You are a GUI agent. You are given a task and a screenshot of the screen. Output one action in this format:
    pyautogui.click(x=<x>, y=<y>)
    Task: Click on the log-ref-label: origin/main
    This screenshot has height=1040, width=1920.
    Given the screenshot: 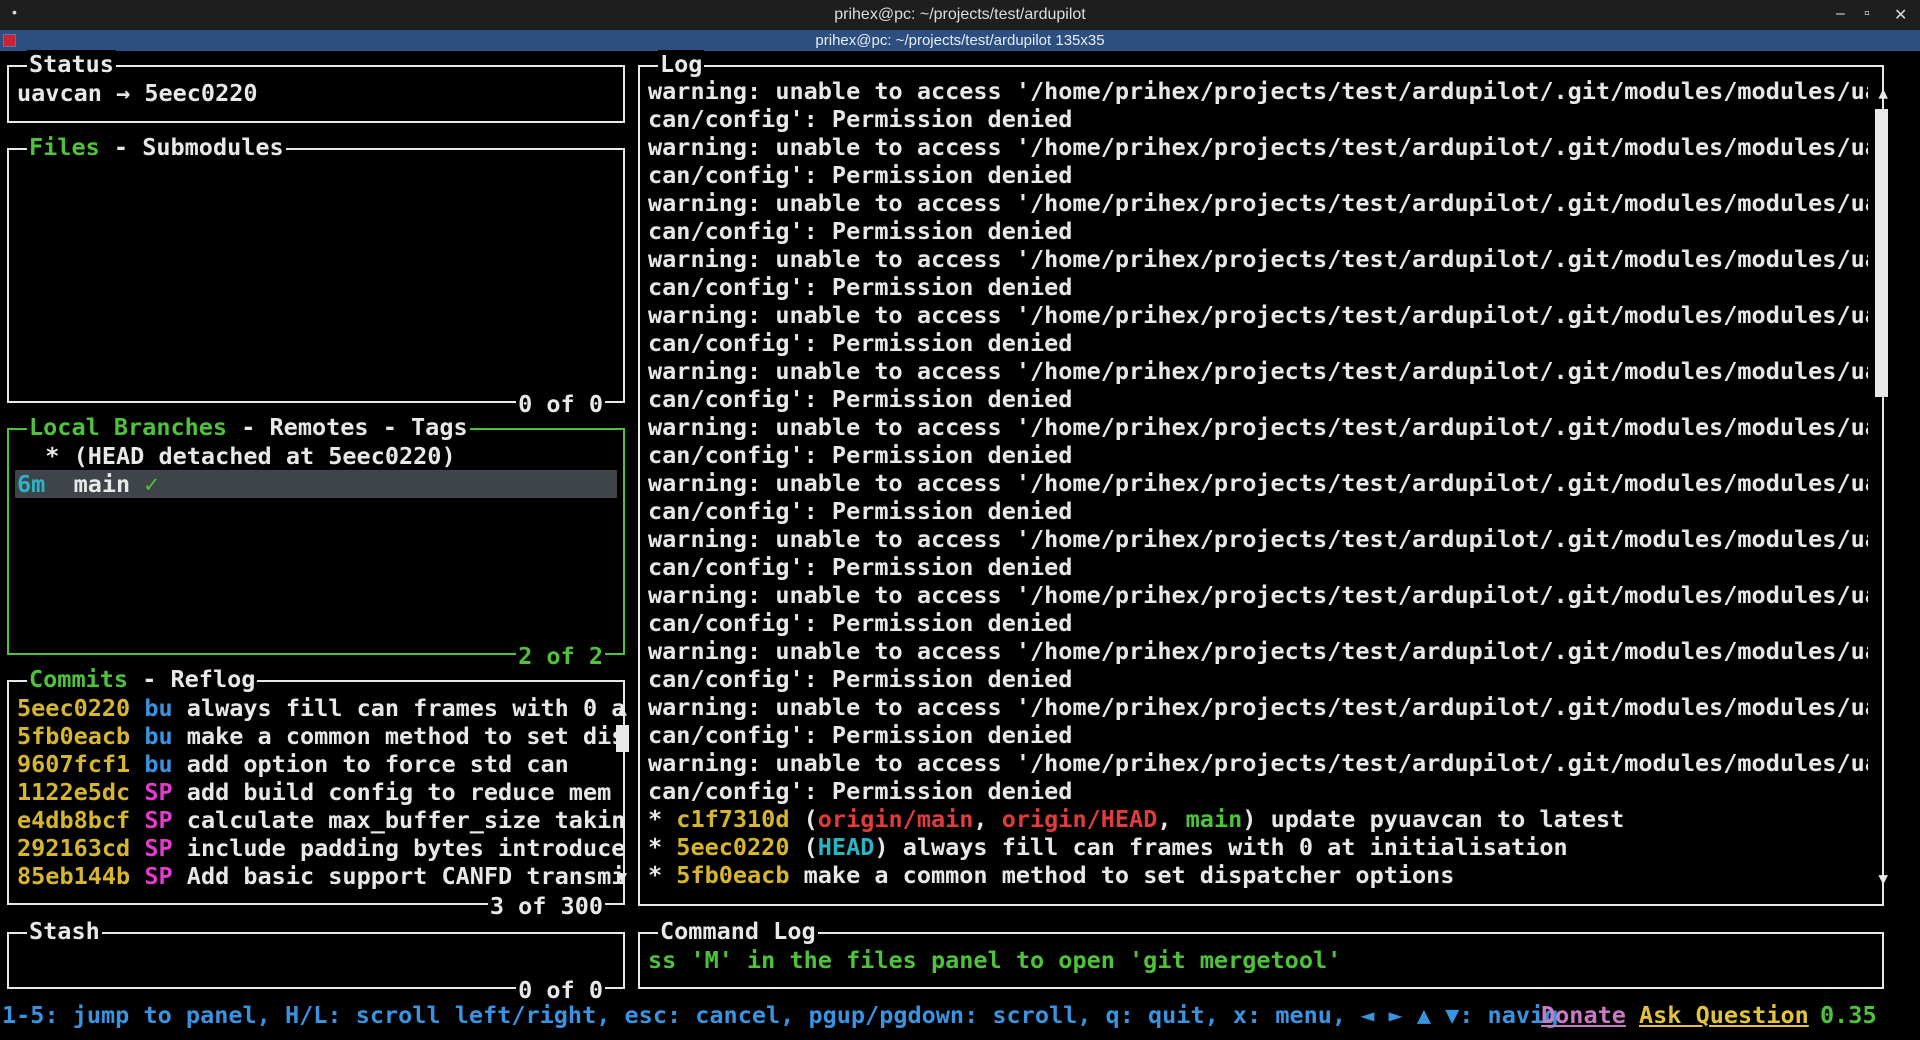 What is the action you would take?
    pyautogui.click(x=895, y=819)
    